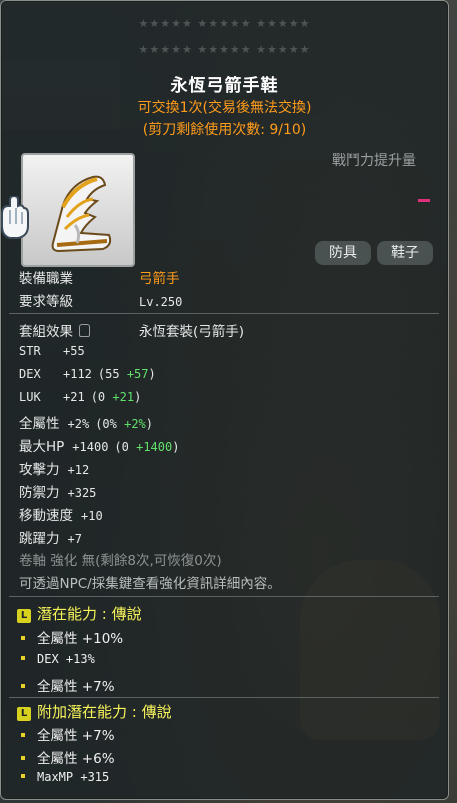 This screenshot has height=803, width=457. I want to click on potential-line: DEX +13%, so click(58, 659).